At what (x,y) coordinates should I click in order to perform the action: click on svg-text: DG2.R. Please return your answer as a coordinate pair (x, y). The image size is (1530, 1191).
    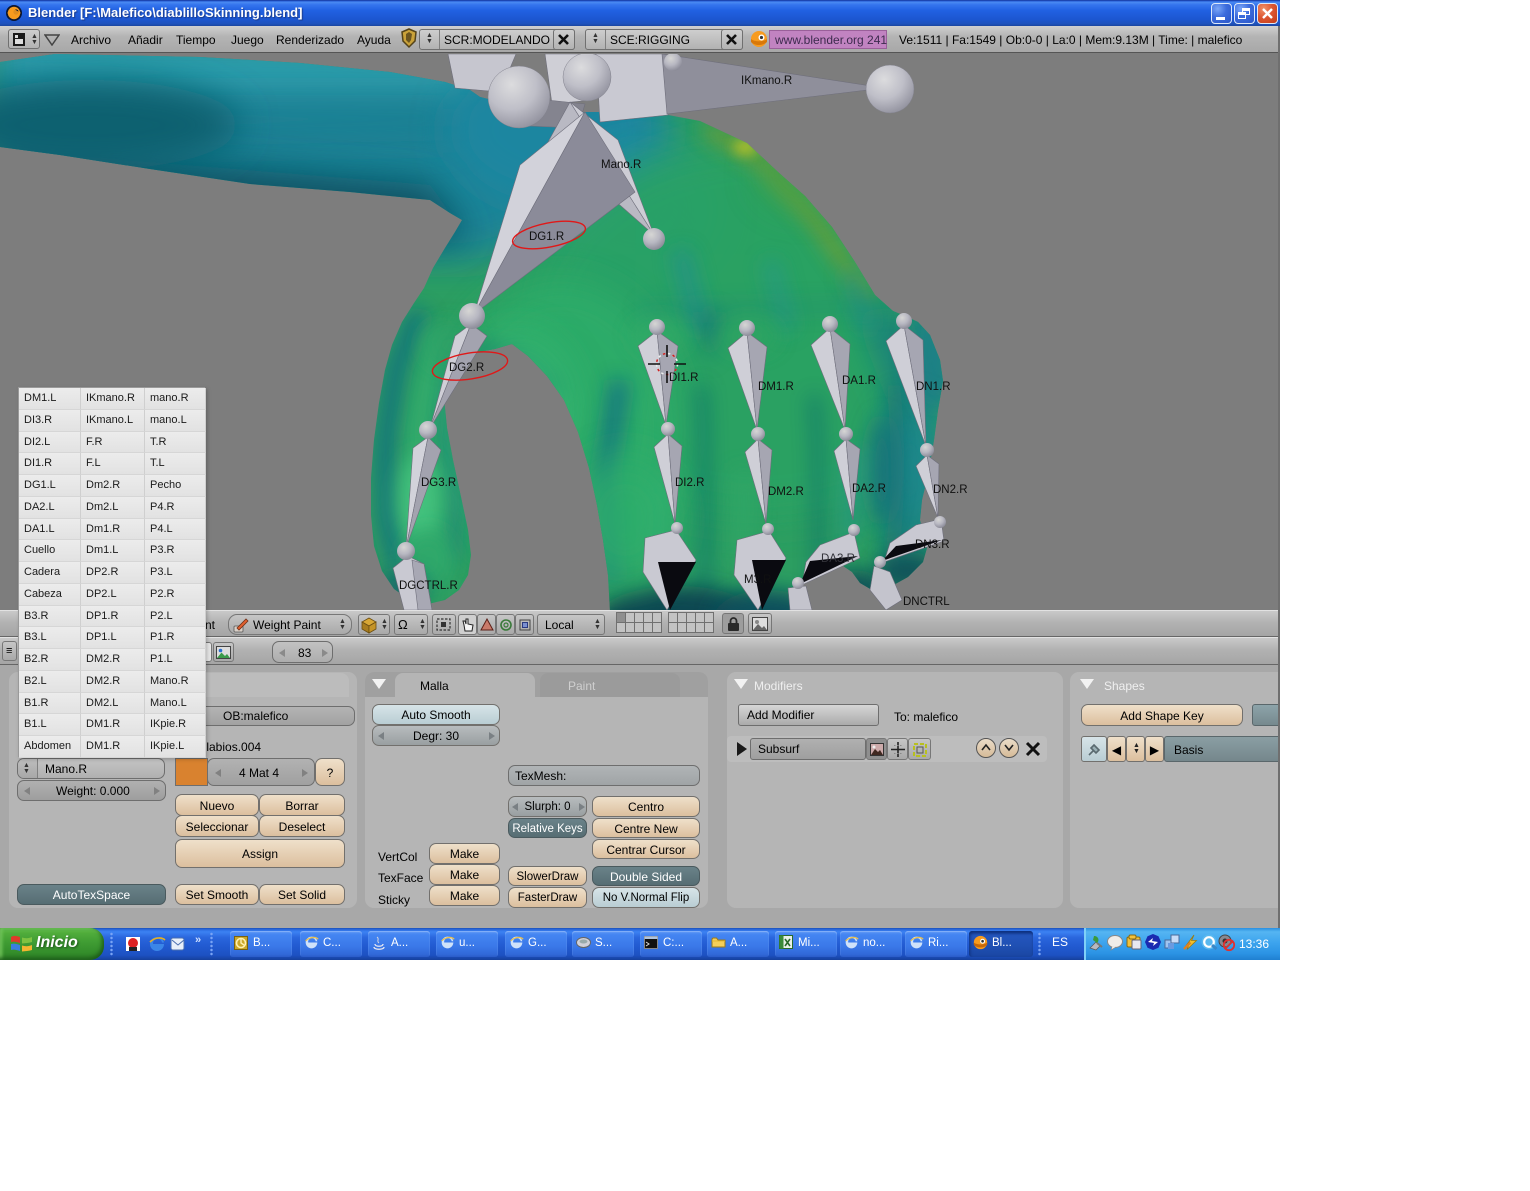
    Looking at the image, I should click on (466, 368).